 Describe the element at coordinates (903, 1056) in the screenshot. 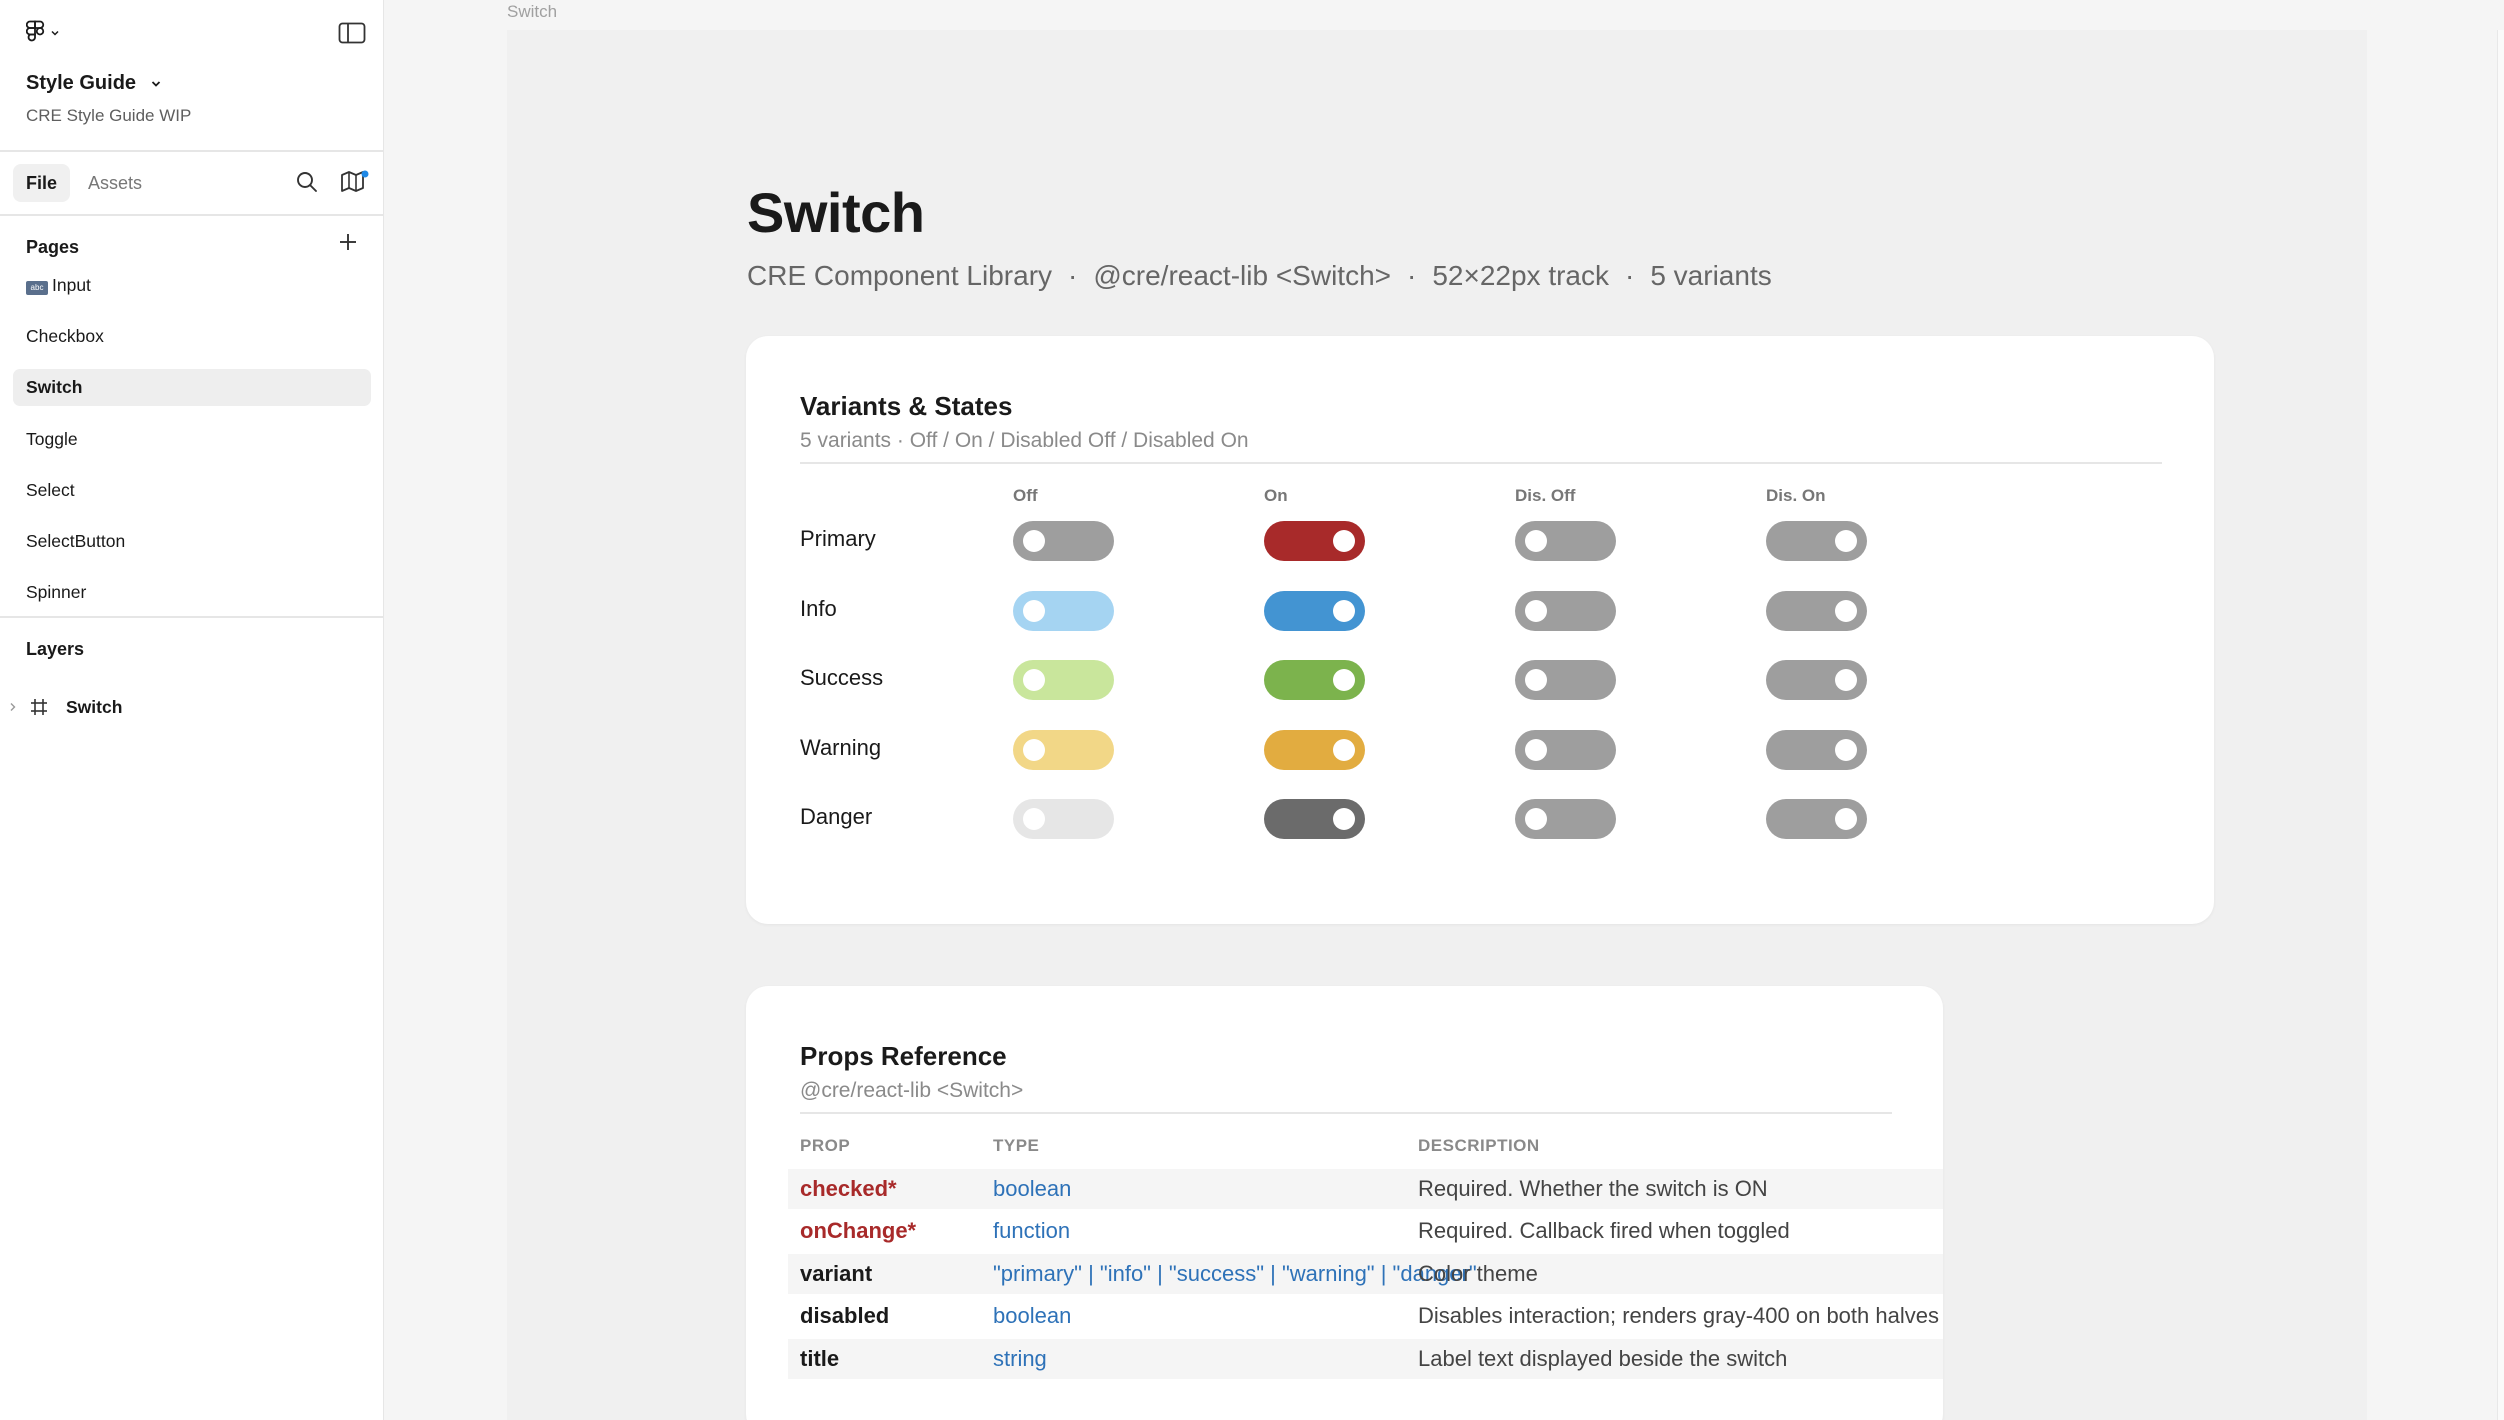

I see `card-title: Props Reference` at that location.